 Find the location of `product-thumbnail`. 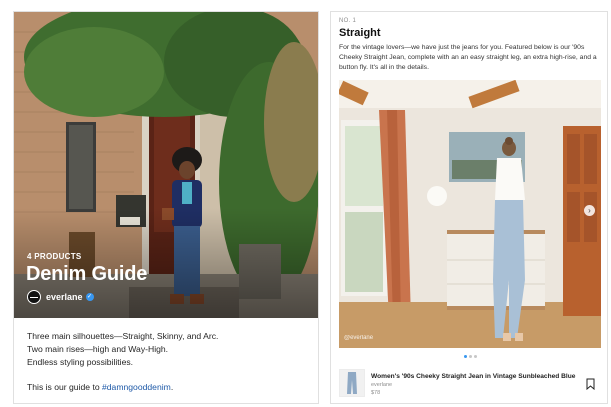

product-thumbnail is located at coordinates (352, 383).